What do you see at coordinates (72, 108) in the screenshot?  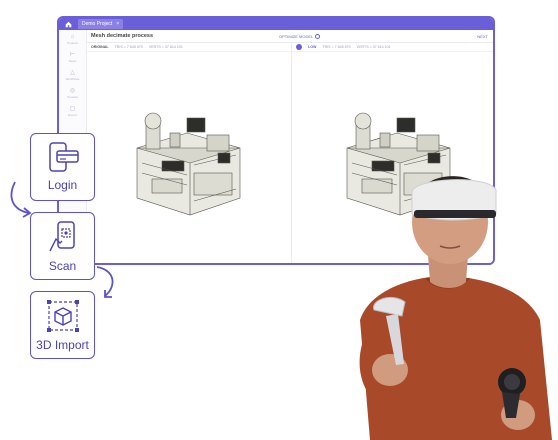 I see `export-icon: ▢` at bounding box center [72, 108].